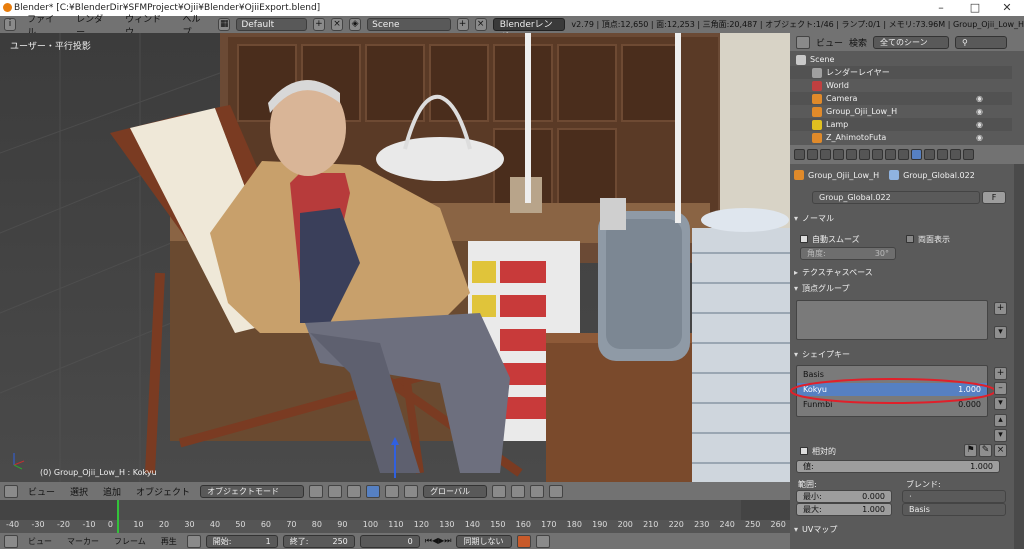 Image resolution: width=1024 pixels, height=549 pixels. I want to click on angle-field: 角度: 30°, so click(848, 253).